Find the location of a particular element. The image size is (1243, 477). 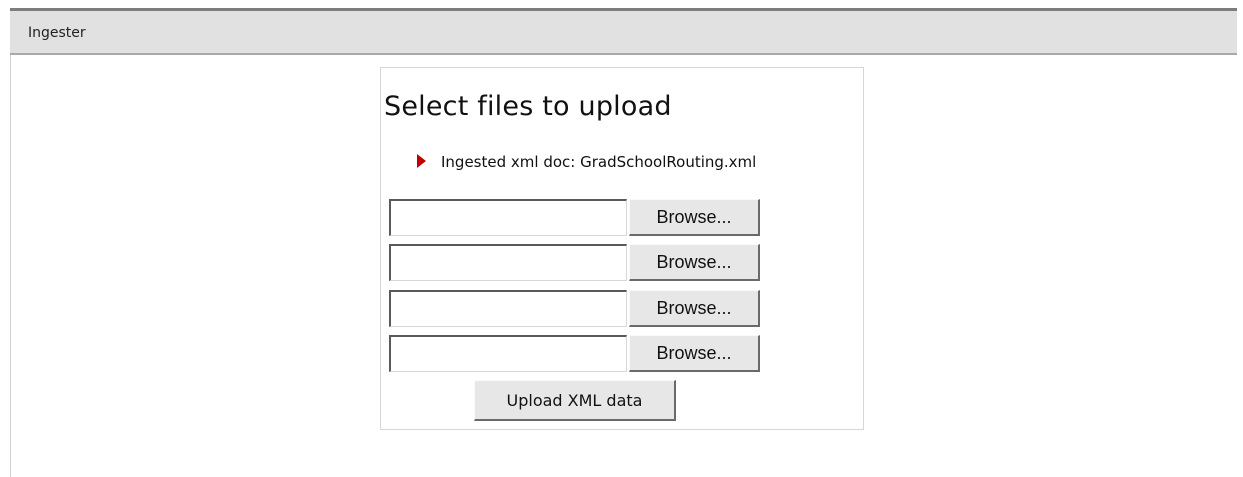

left-divider is located at coordinates (10, 266).